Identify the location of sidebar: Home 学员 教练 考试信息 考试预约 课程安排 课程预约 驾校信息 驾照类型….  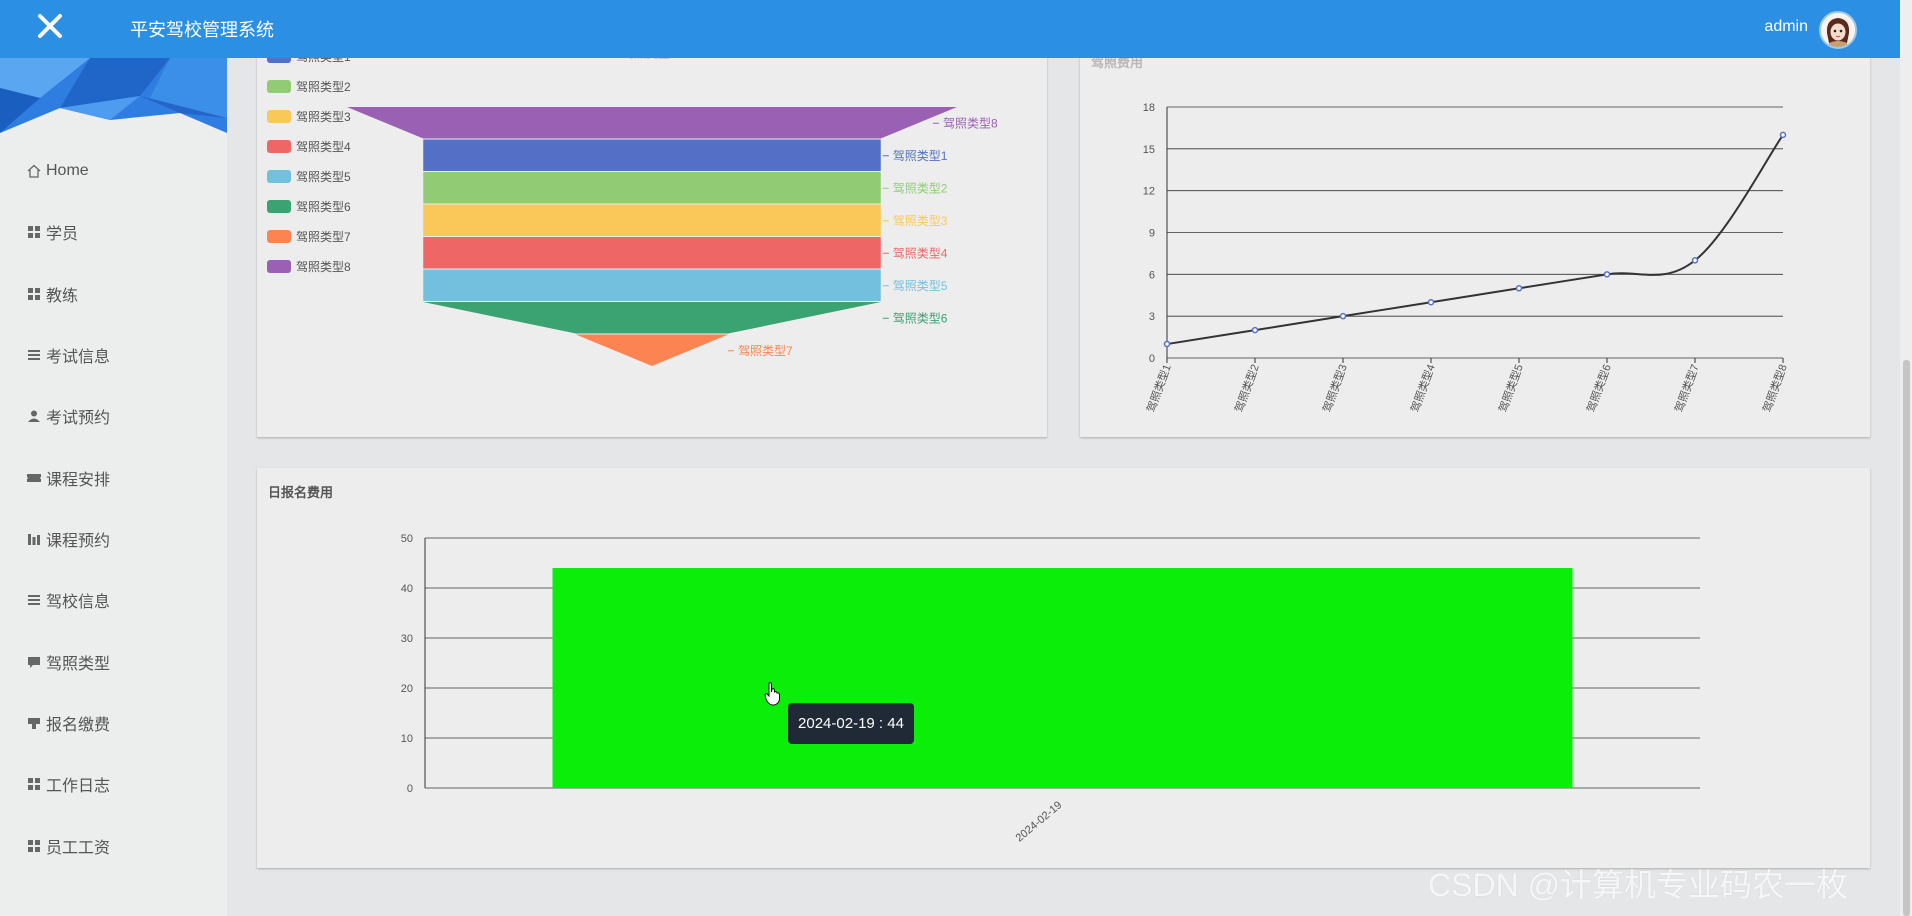
(113, 487).